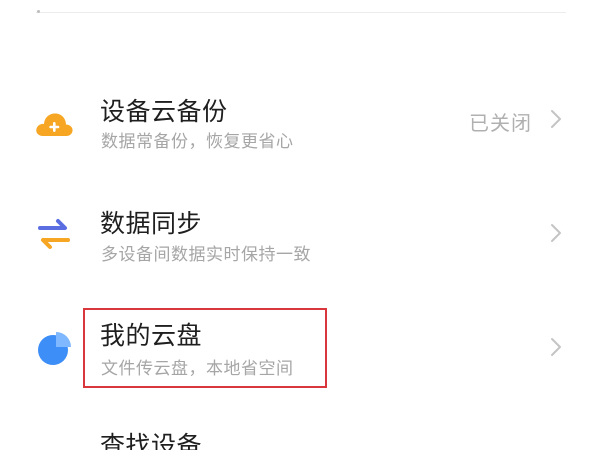 The height and width of the screenshot is (450, 600). I want to click on data-sync-subtitle: 多设备间数据实时保持一致, so click(206, 255).